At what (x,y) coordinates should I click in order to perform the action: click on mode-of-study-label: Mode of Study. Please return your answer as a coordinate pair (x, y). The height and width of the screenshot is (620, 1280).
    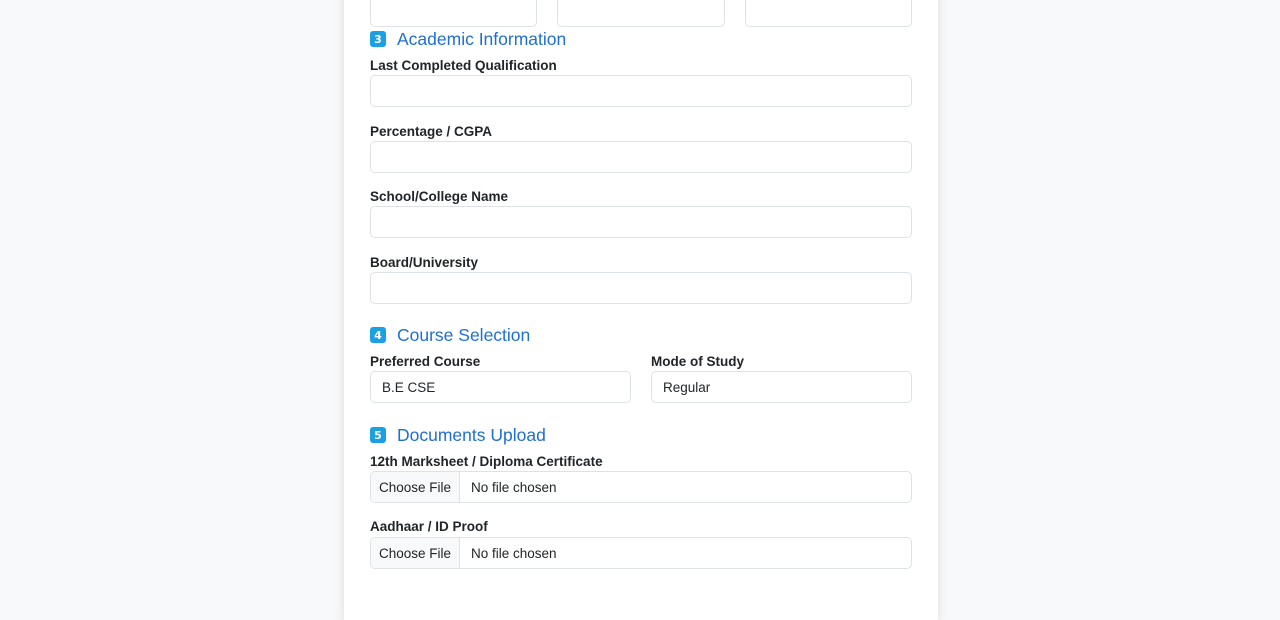
    Looking at the image, I should click on (697, 361).